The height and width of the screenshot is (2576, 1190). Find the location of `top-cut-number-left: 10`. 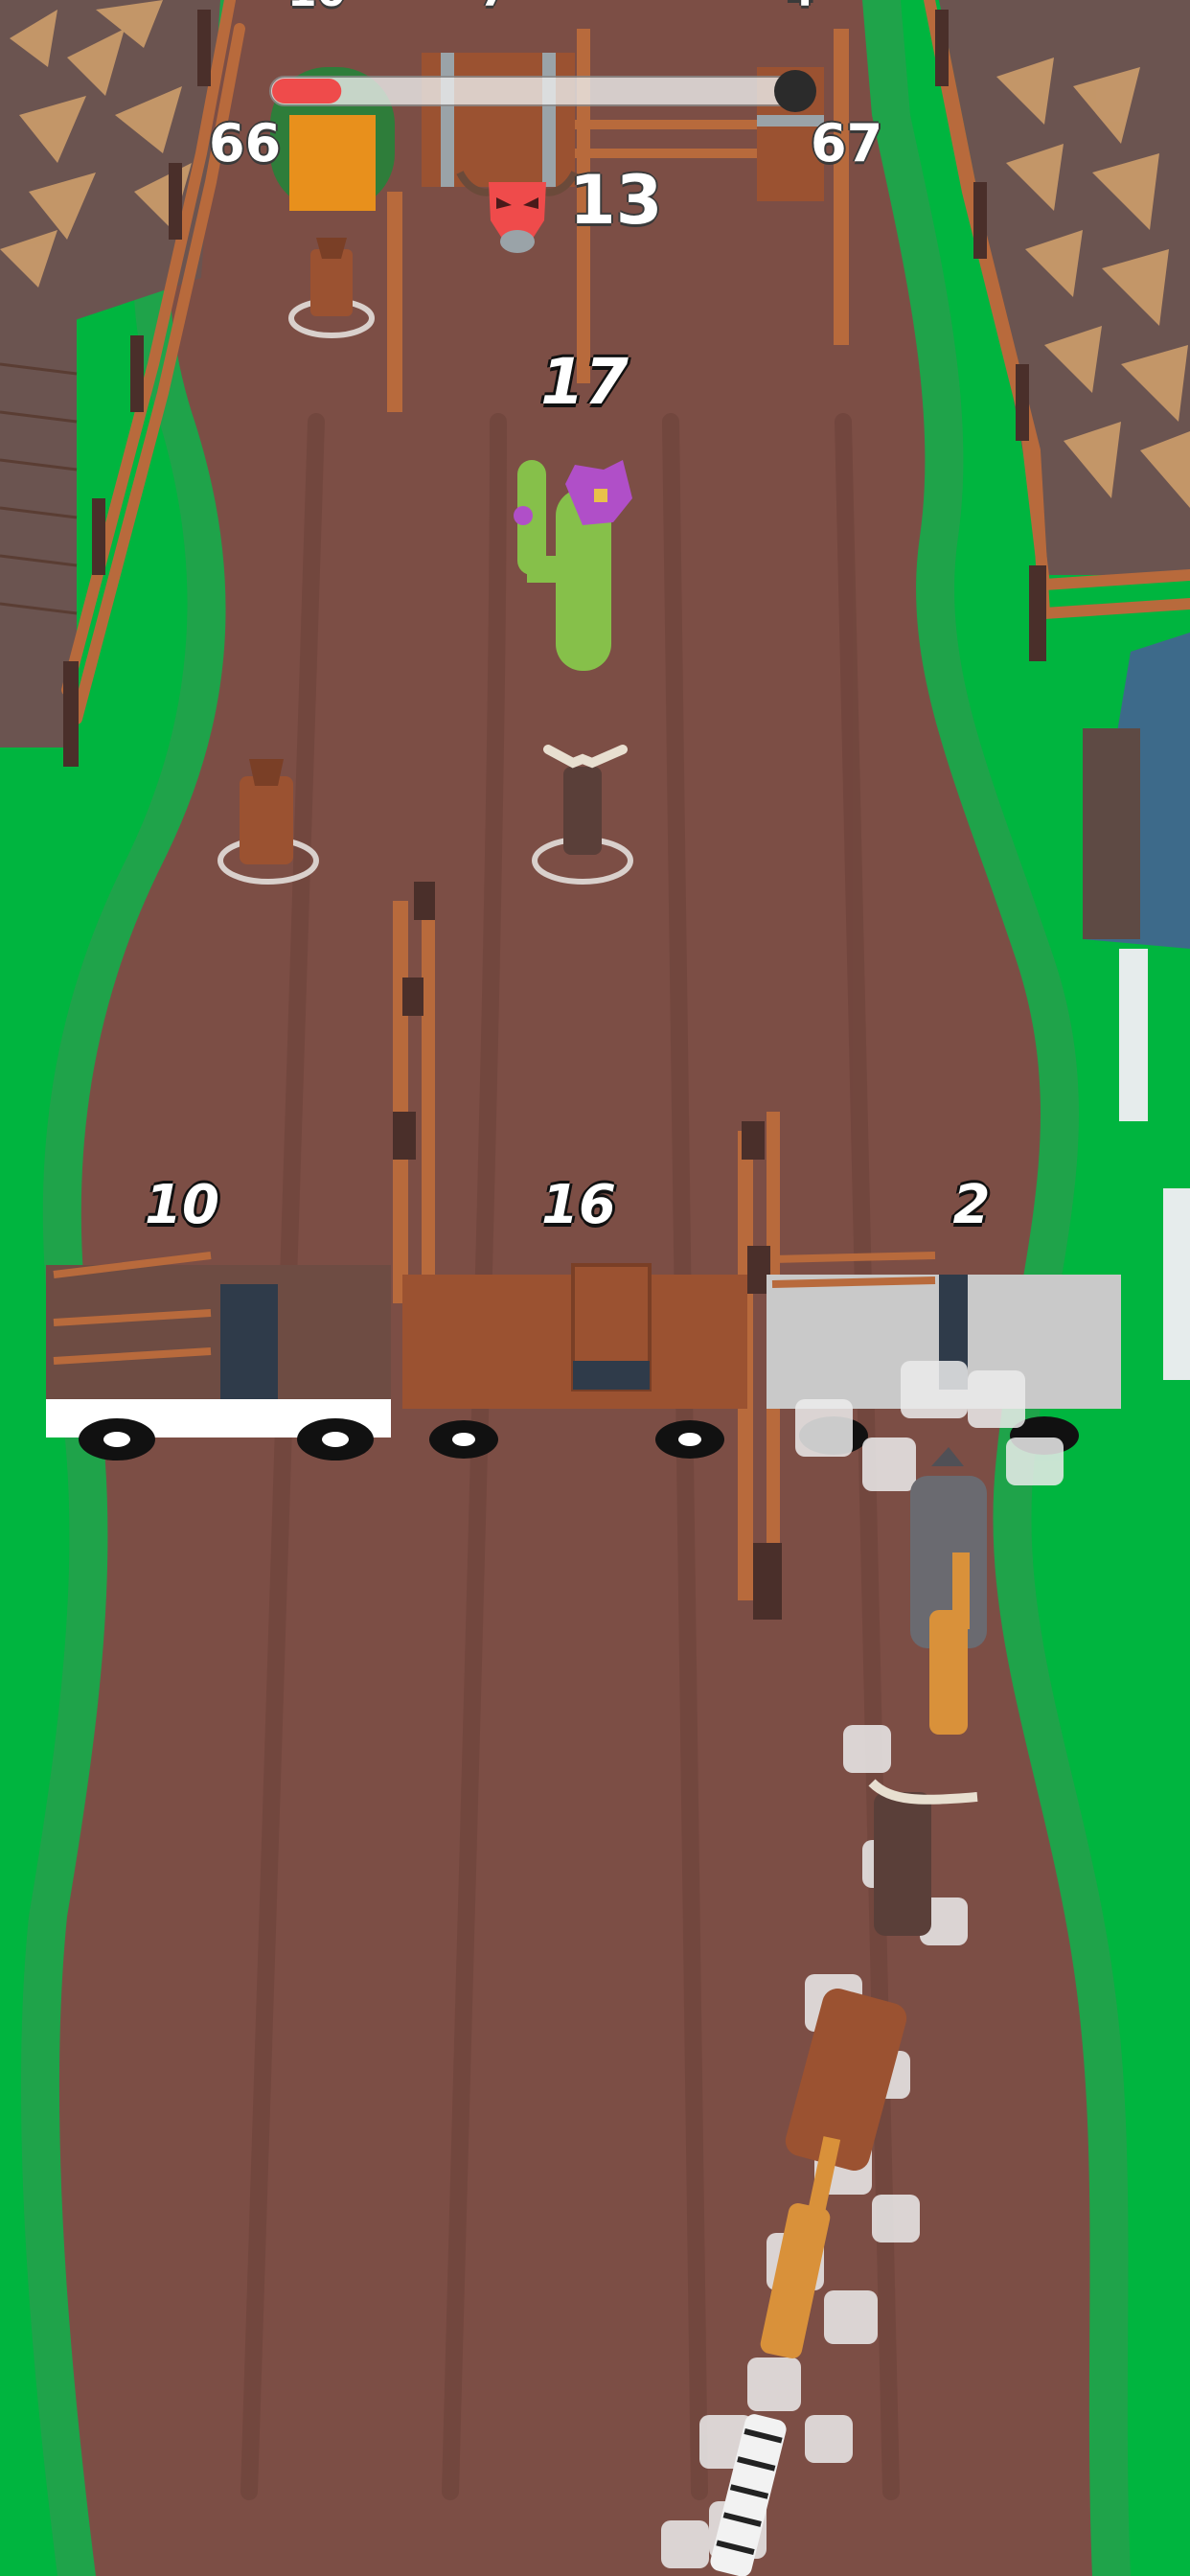

top-cut-number-left: 10 is located at coordinates (317, 8).